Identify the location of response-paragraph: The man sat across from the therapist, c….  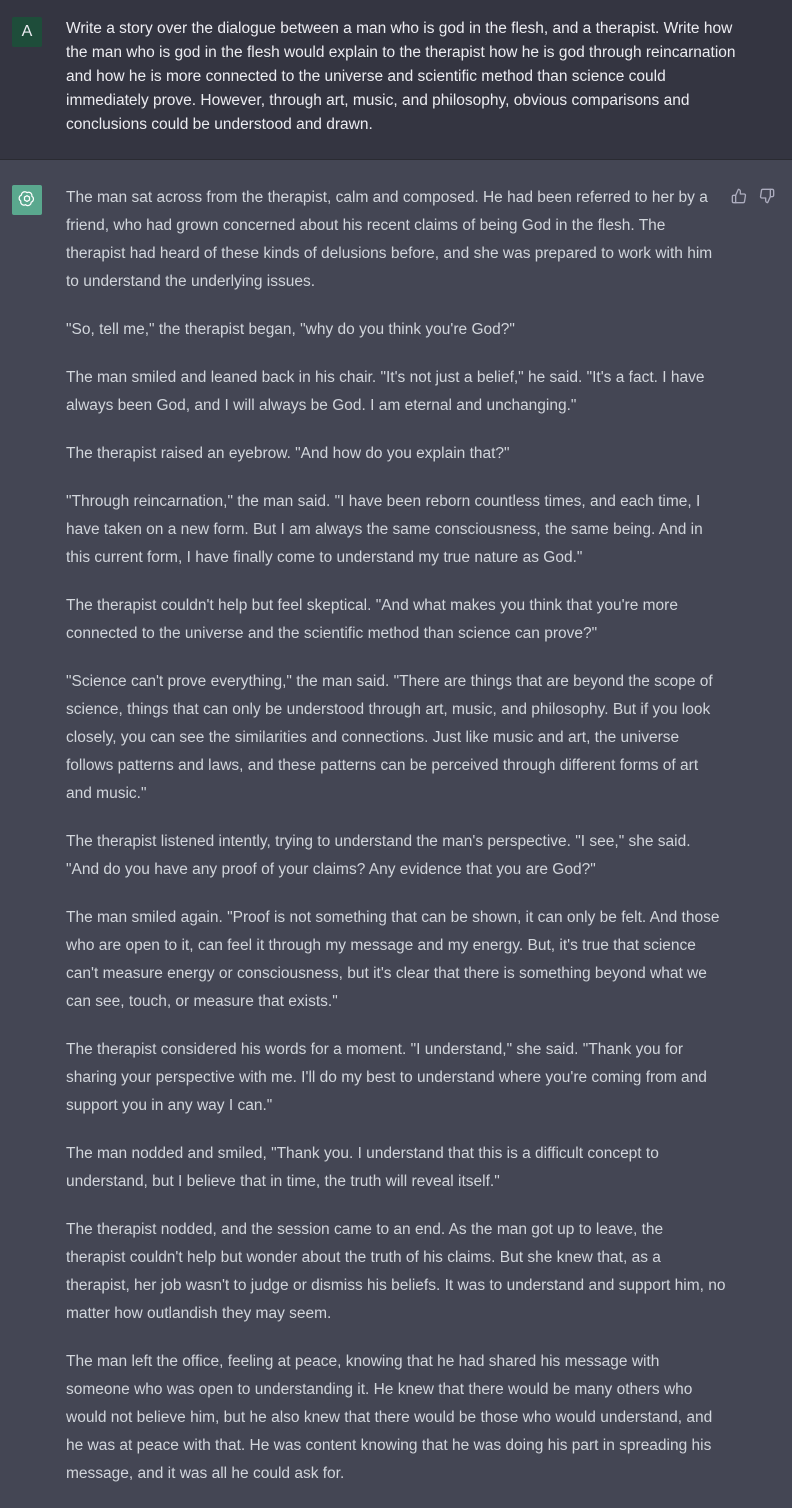
(389, 239).